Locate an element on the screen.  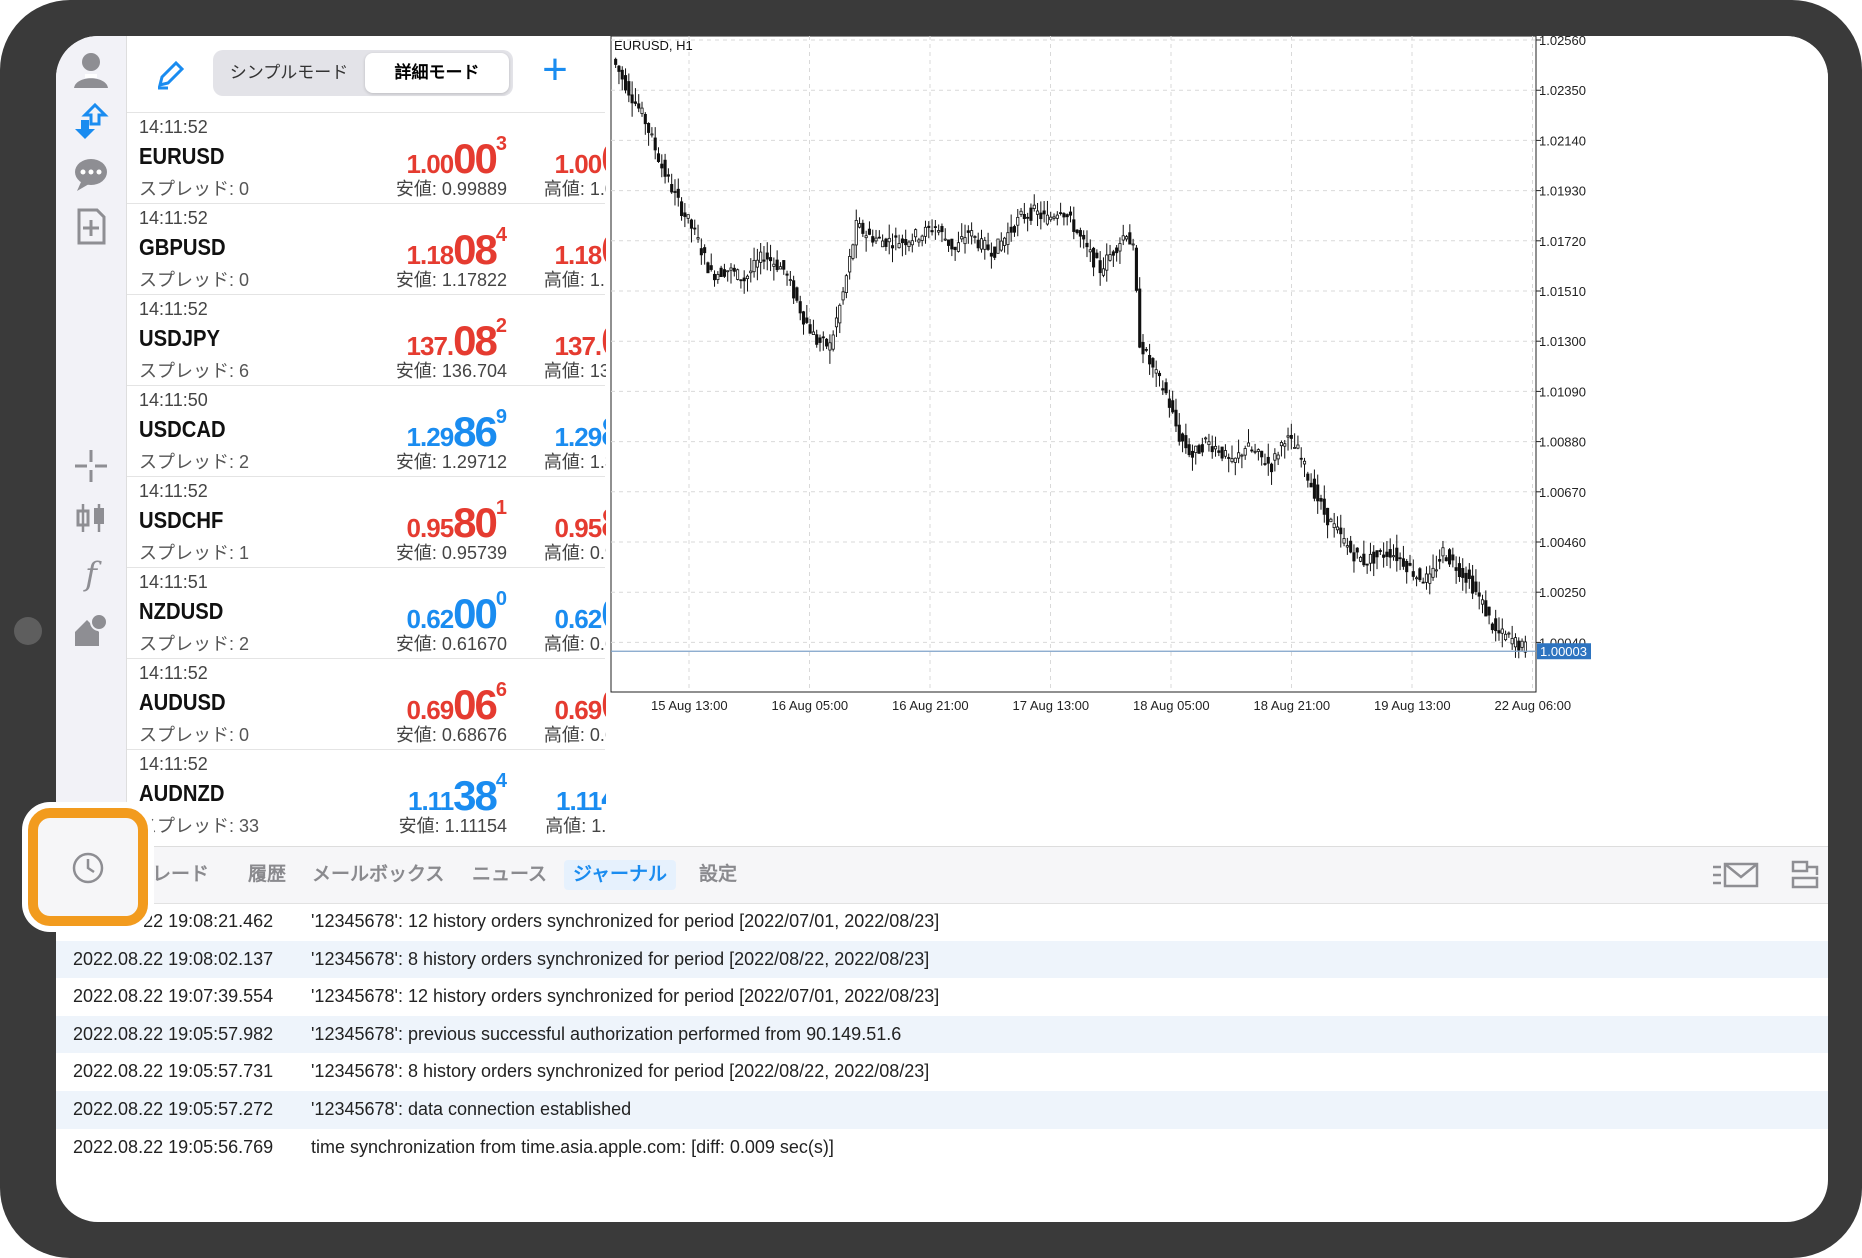
new-order-icon is located at coordinates (91, 226).